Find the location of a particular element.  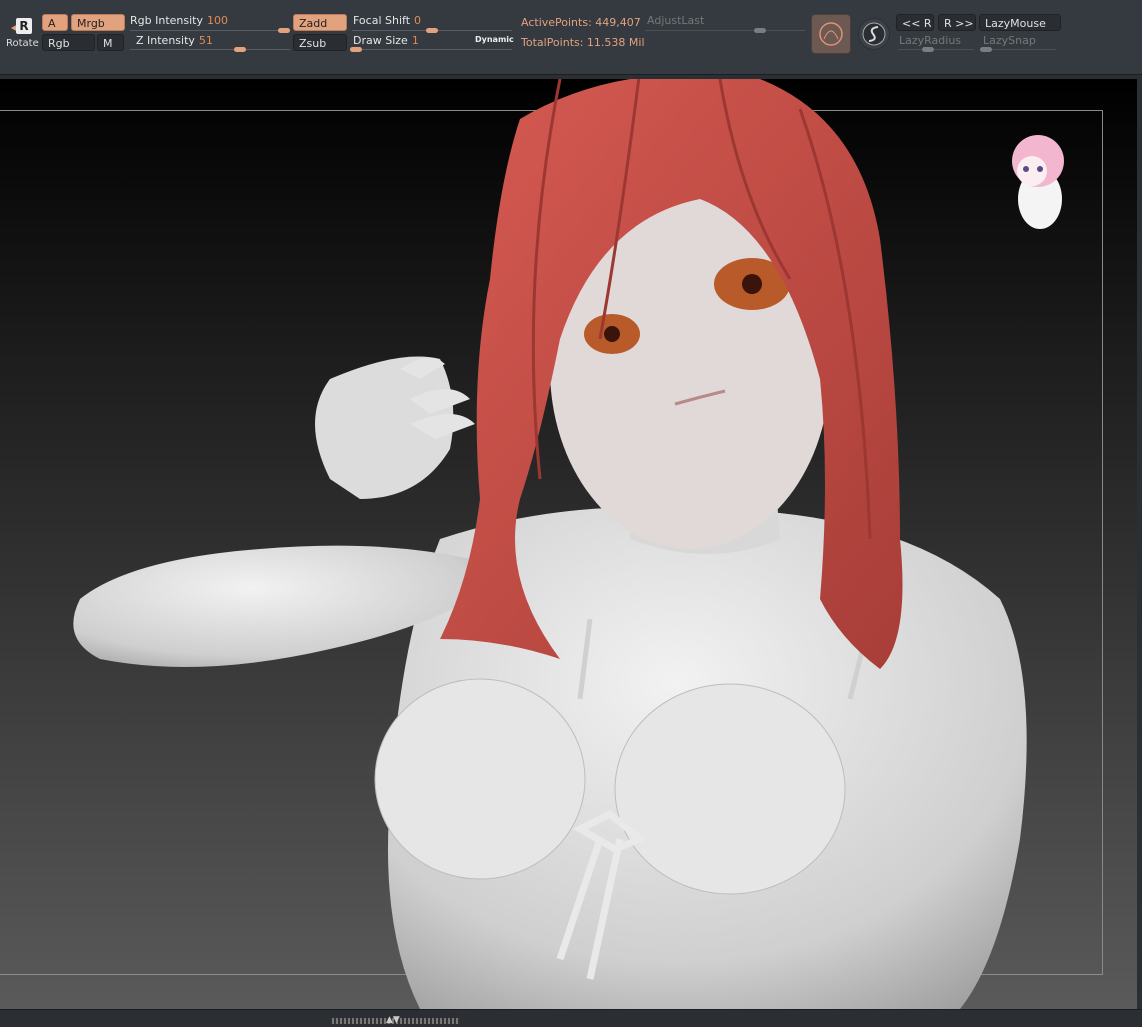

bra-left-cup is located at coordinates (480, 779).